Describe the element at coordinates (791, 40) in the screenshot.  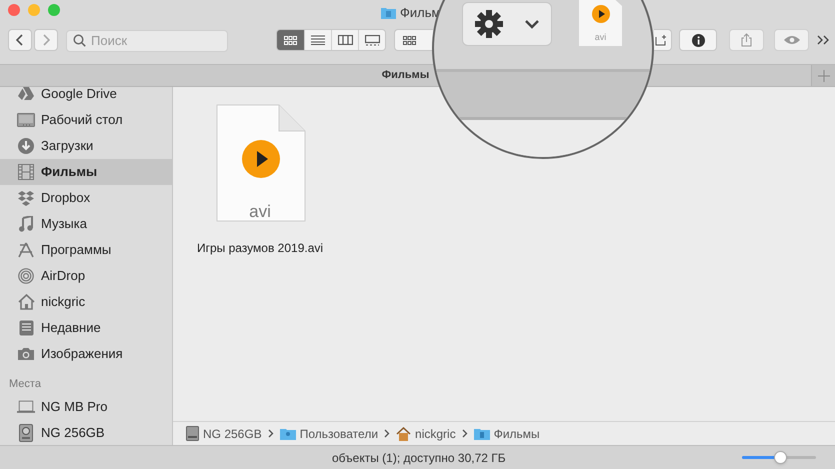
I see `eye-icon` at that location.